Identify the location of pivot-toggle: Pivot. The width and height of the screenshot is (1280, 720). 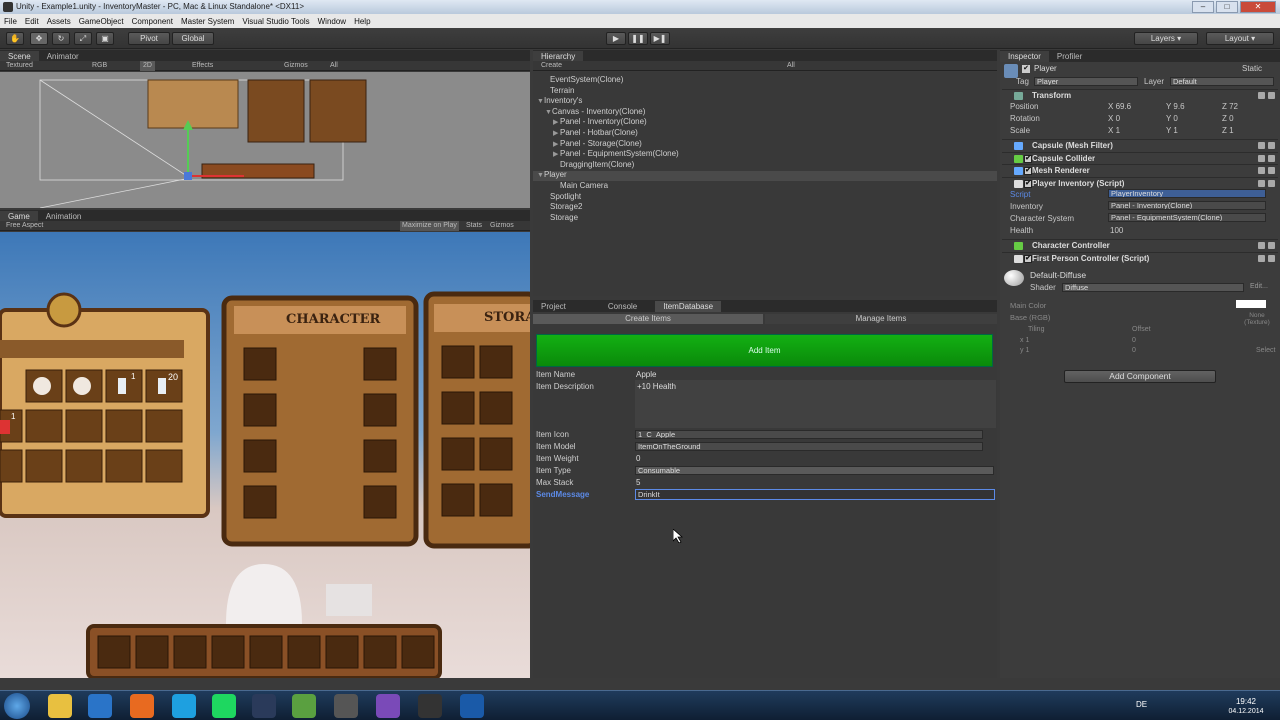
(149, 38).